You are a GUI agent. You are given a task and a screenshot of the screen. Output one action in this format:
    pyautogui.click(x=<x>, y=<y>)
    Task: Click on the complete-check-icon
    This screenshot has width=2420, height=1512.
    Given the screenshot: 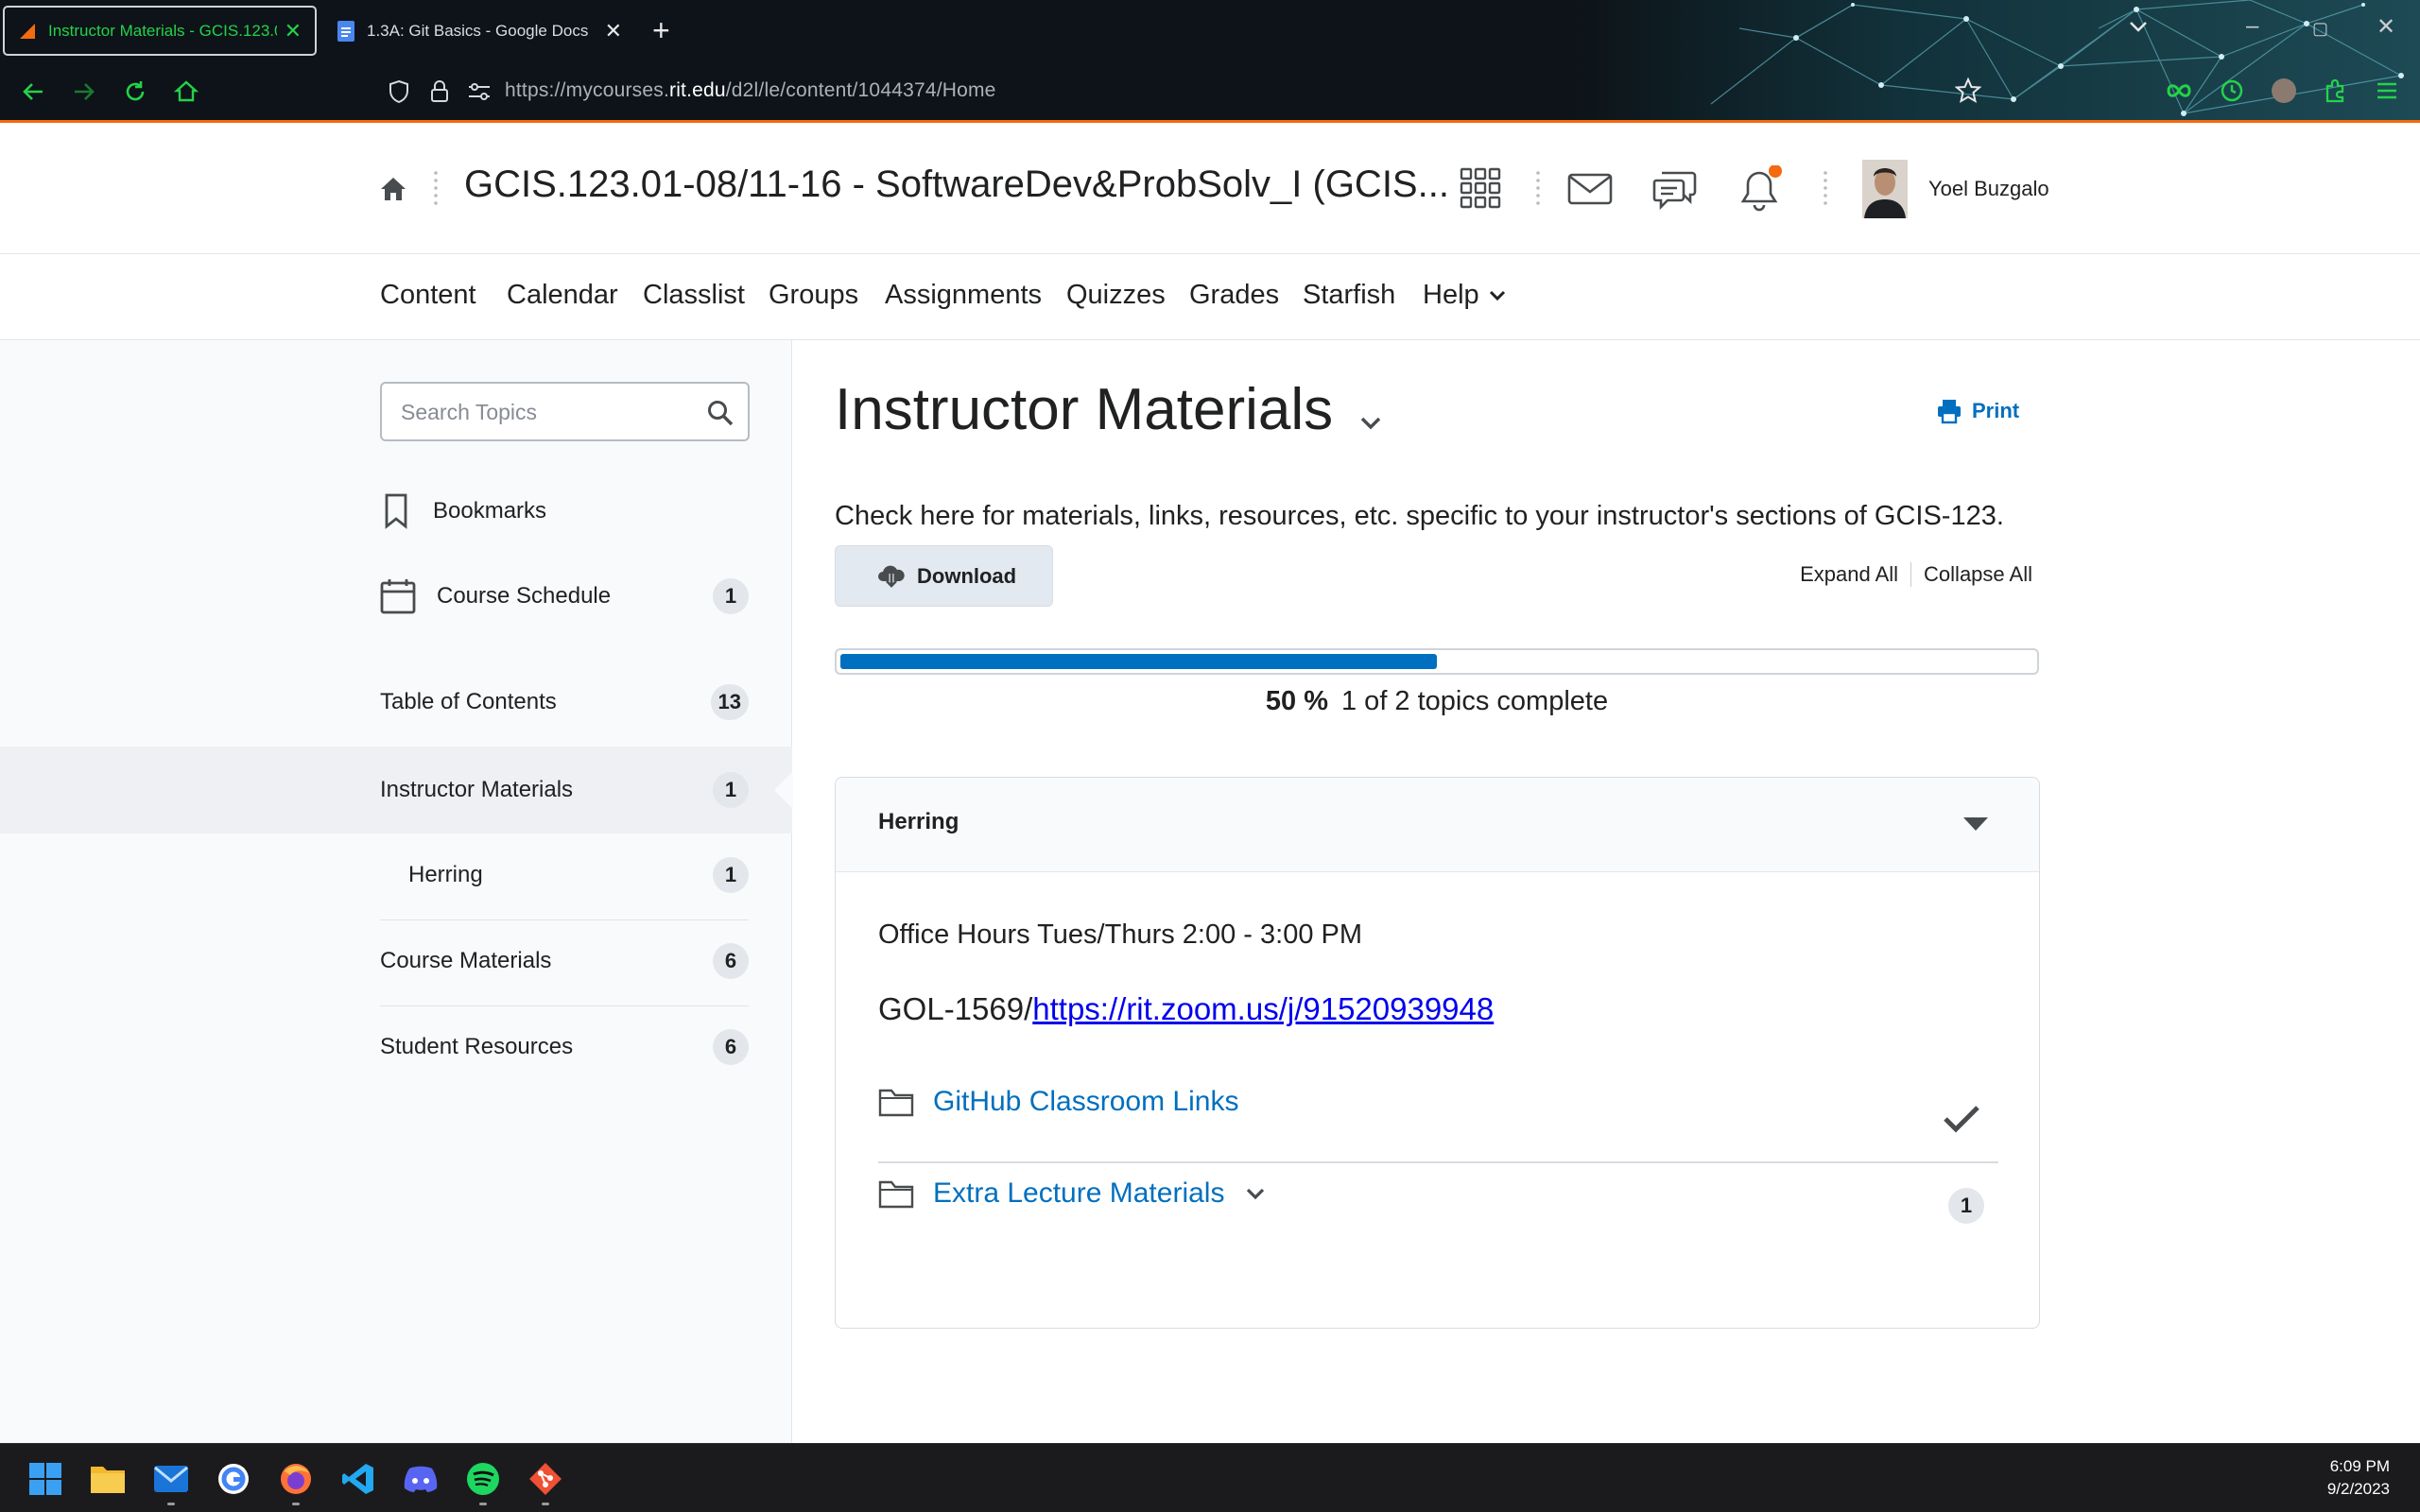 What is the action you would take?
    pyautogui.click(x=1961, y=1119)
    